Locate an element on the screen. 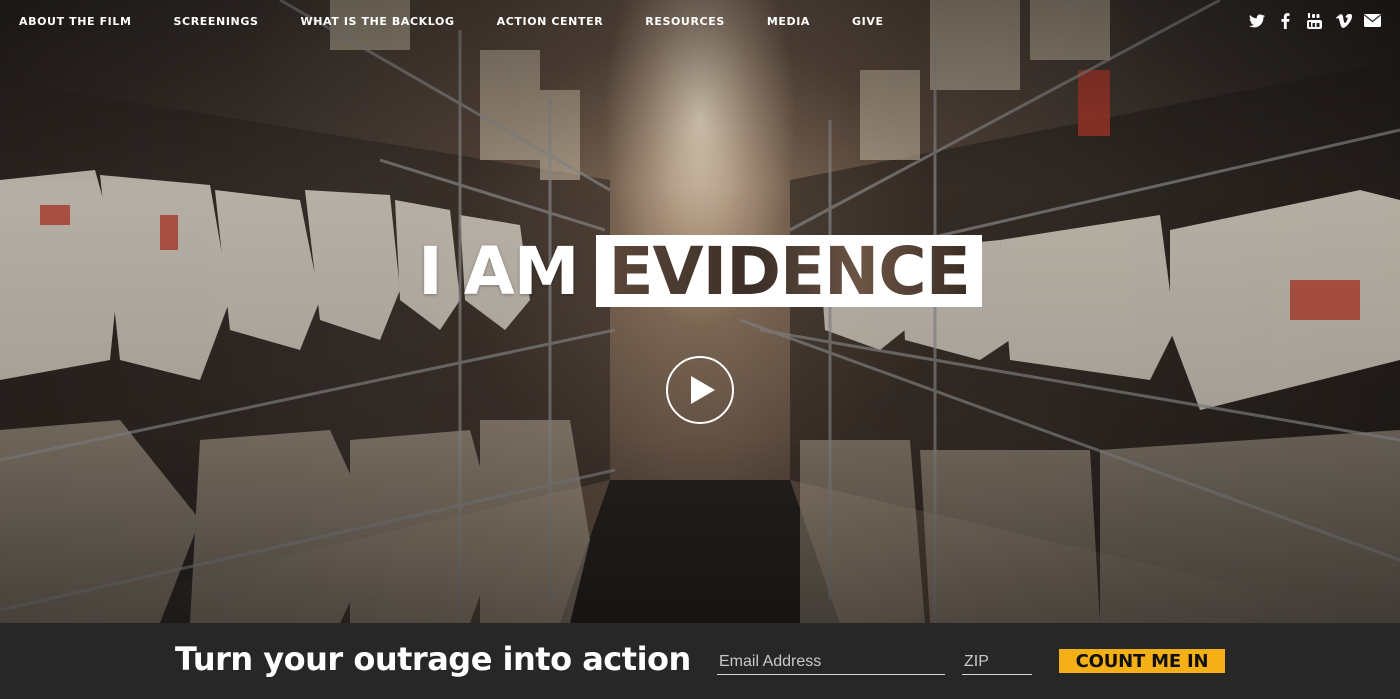  hero-title-plain: I AM is located at coordinates (498, 271).